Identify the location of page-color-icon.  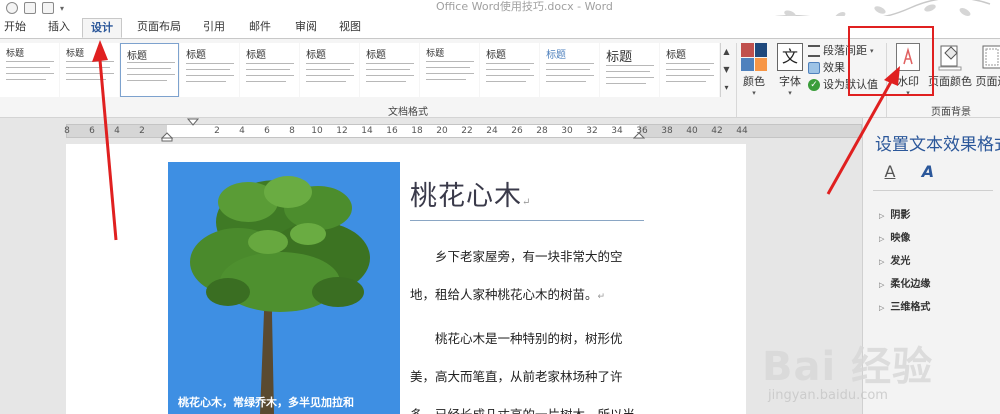
(950, 57).